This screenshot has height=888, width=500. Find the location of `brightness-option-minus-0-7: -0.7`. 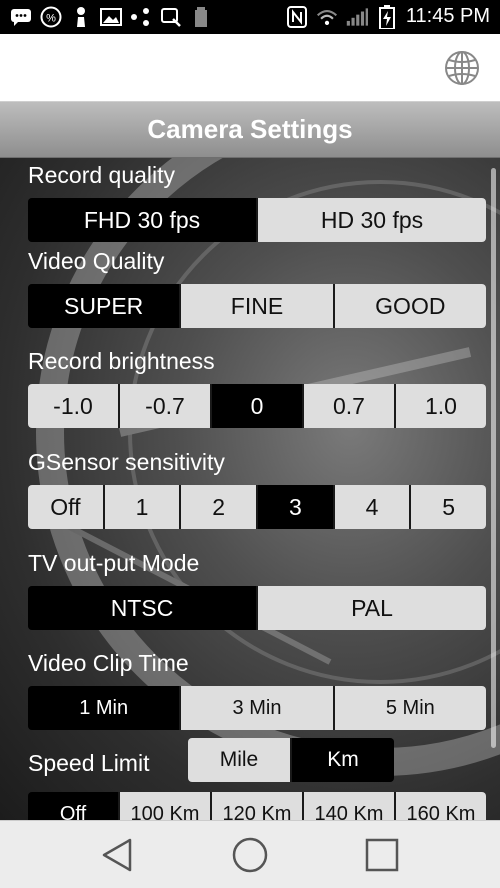

brightness-option-minus-0-7: -0.7 is located at coordinates (165, 406).